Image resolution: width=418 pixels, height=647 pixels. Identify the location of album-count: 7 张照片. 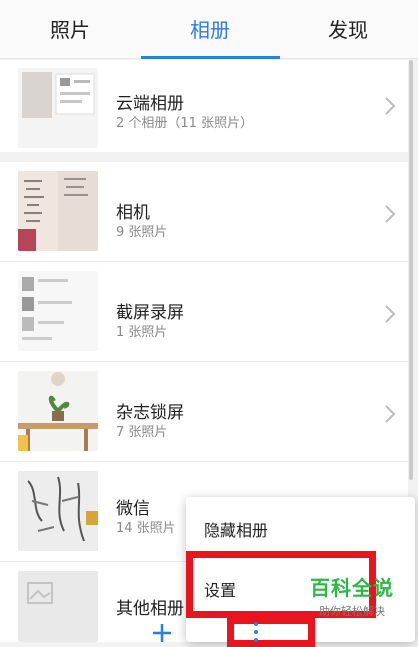
(142, 432).